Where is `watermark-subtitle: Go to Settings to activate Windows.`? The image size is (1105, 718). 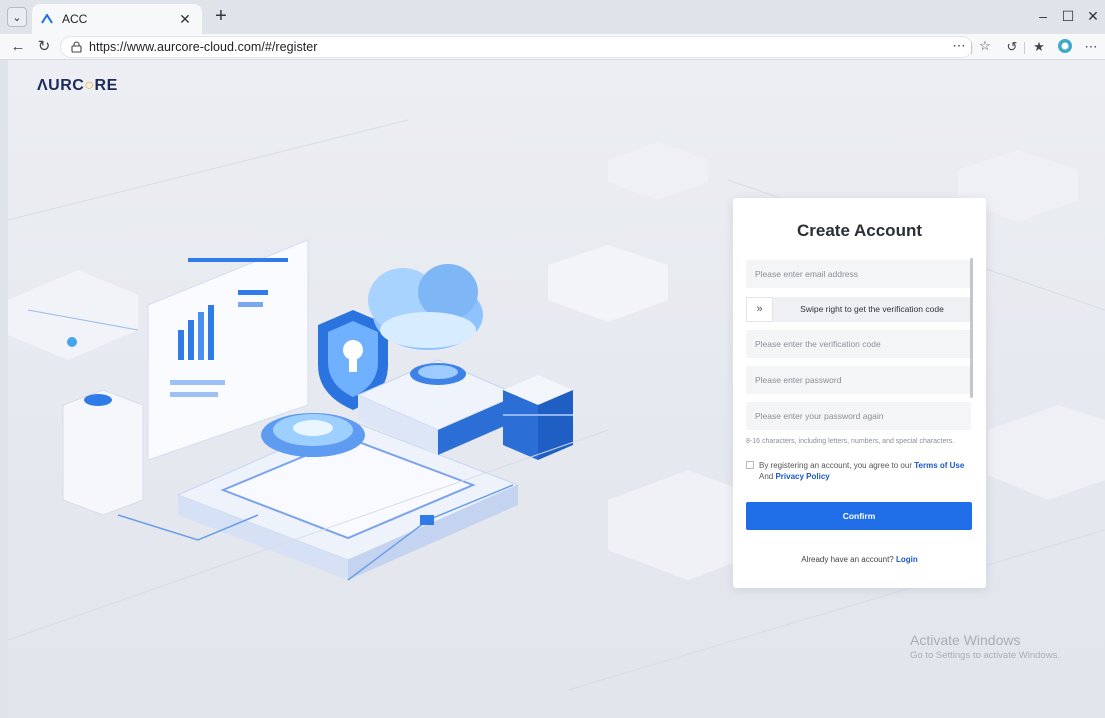 watermark-subtitle: Go to Settings to activate Windows. is located at coordinates (985, 655).